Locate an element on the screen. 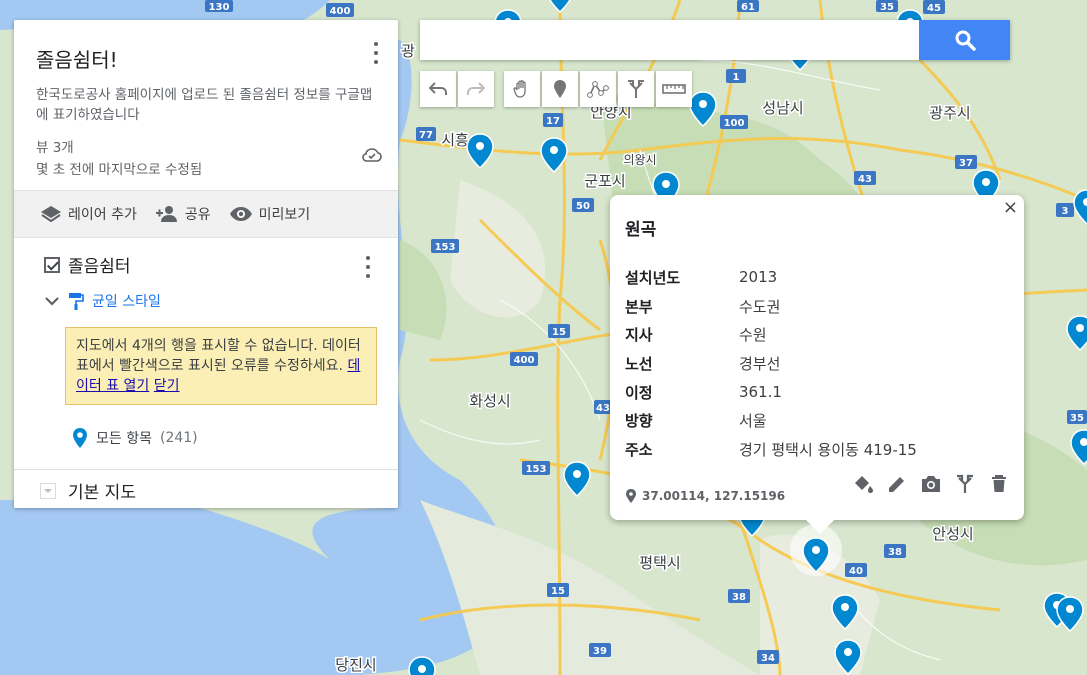 This screenshot has width=1087, height=675. item-count: (241) is located at coordinates (178, 438).